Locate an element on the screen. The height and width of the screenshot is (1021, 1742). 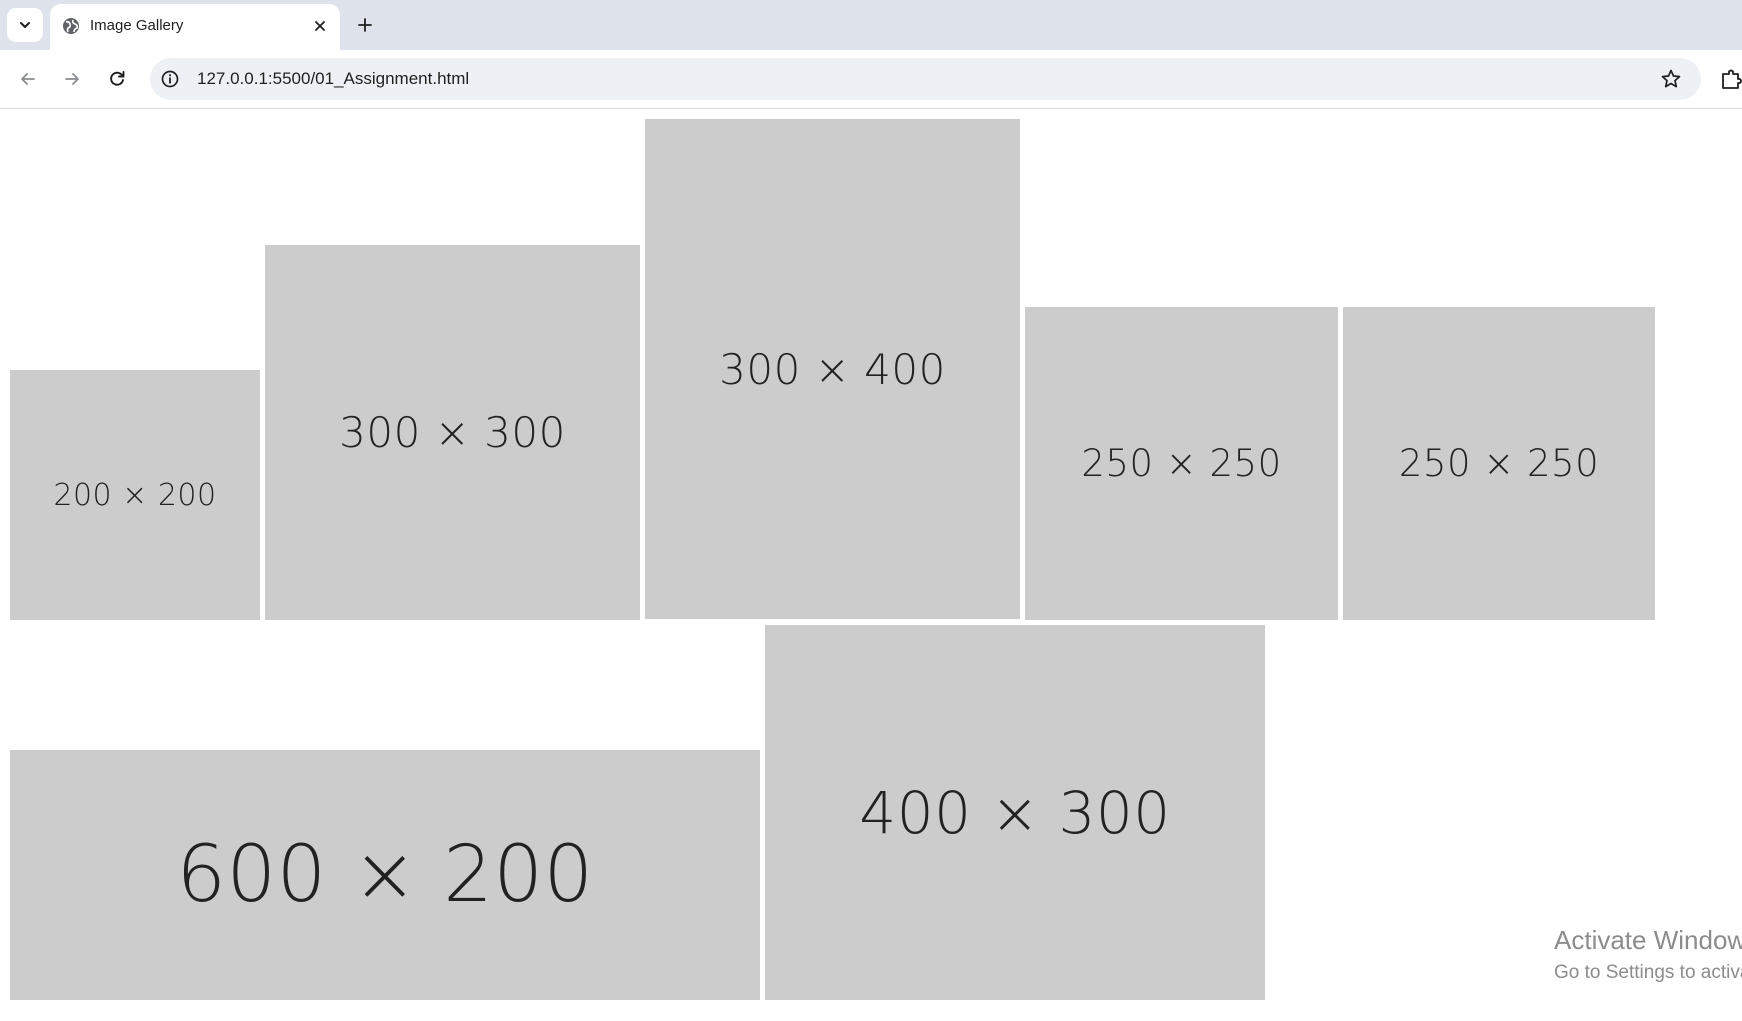
gallery-image: 400 × 300 is located at coordinates (1015, 812).